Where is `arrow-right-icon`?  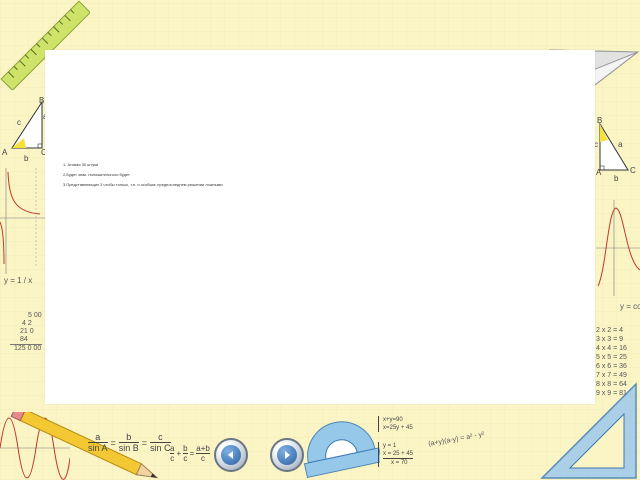
arrow-right-icon is located at coordinates (287, 455).